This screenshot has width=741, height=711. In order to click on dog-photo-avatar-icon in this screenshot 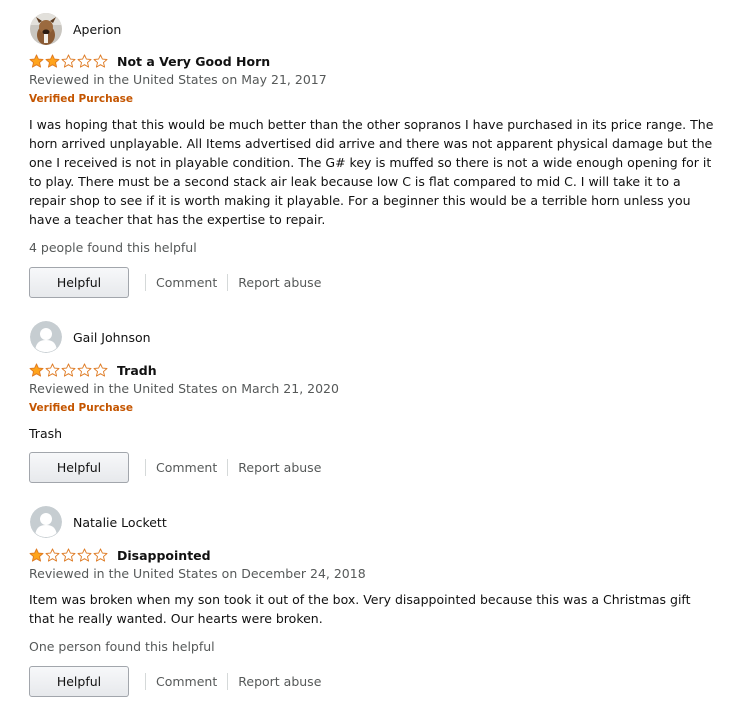, I will do `click(46, 29)`.